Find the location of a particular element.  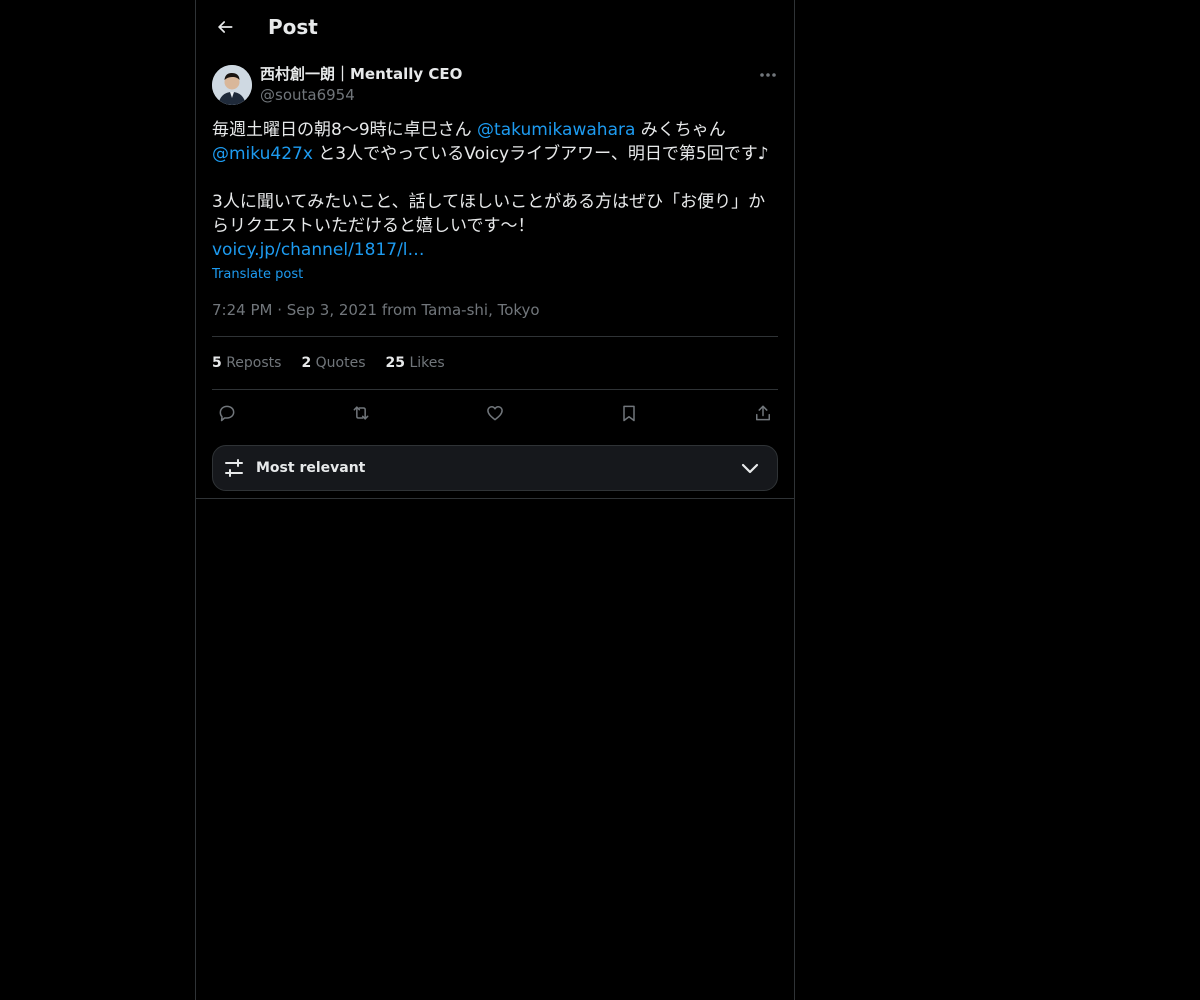

more-options-button is located at coordinates (768, 75).